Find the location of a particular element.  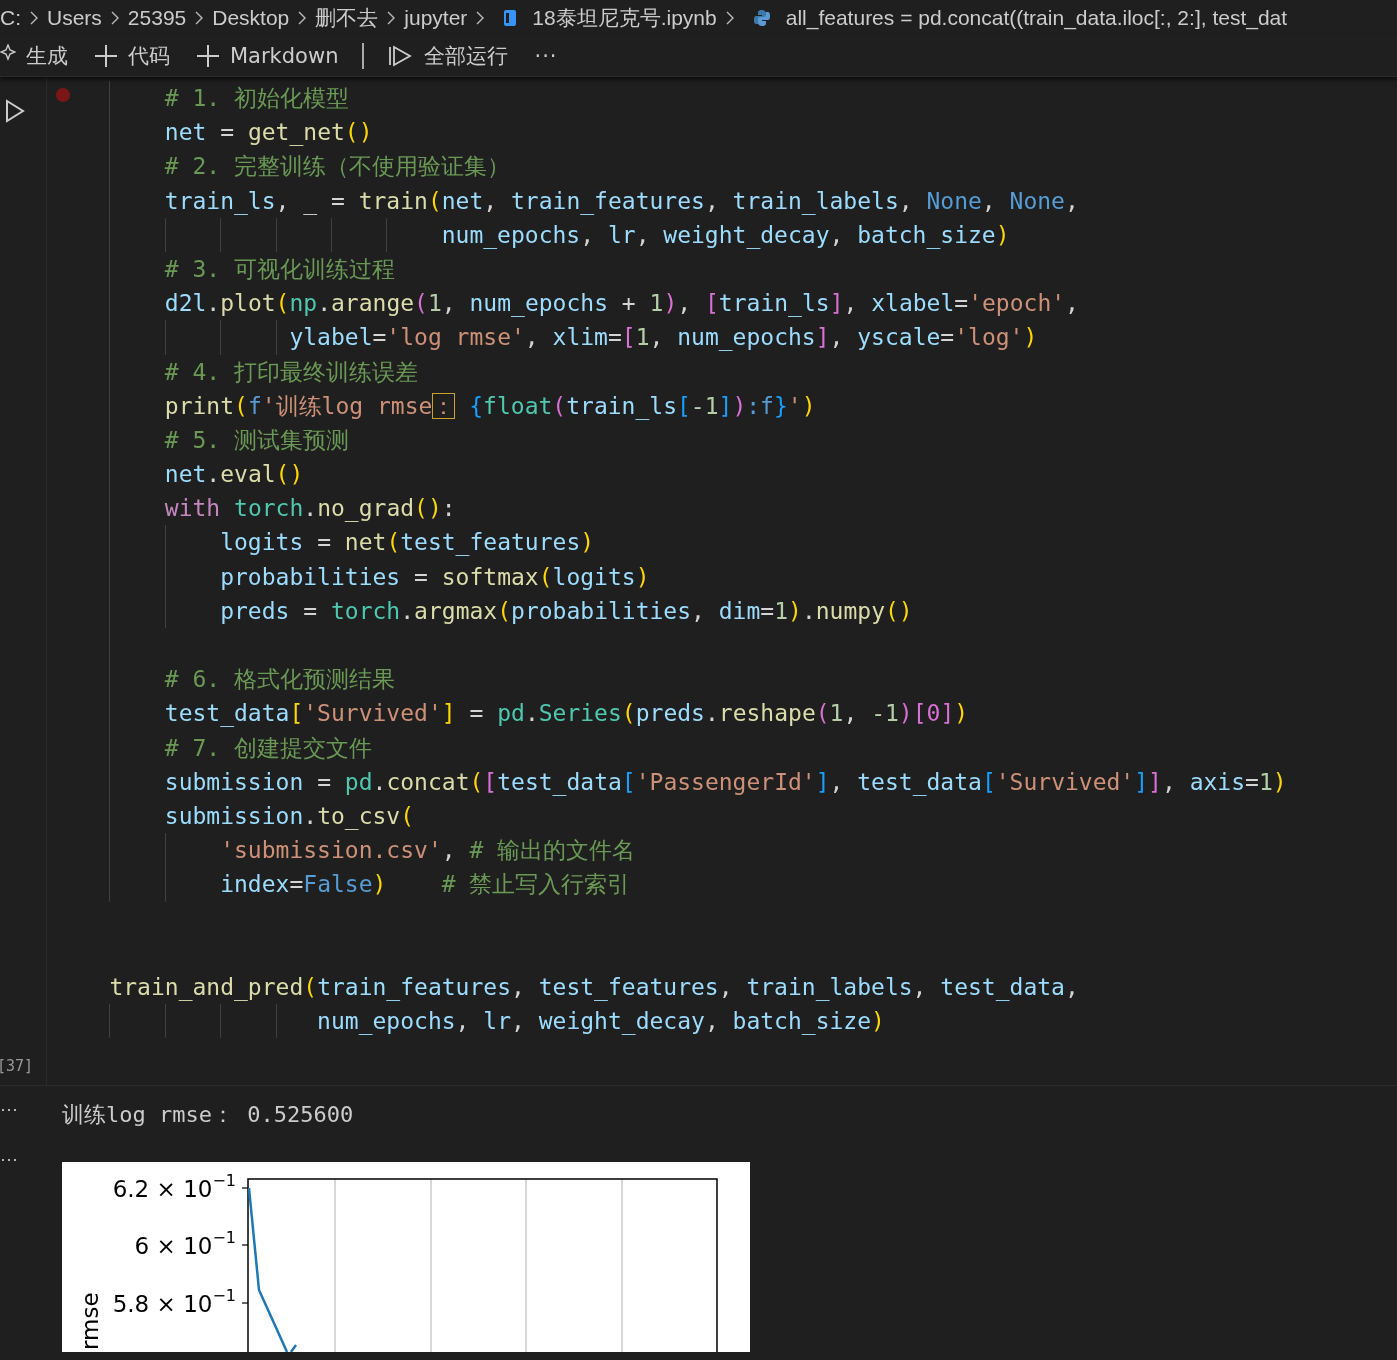

more-button: ··· is located at coordinates (546, 55).